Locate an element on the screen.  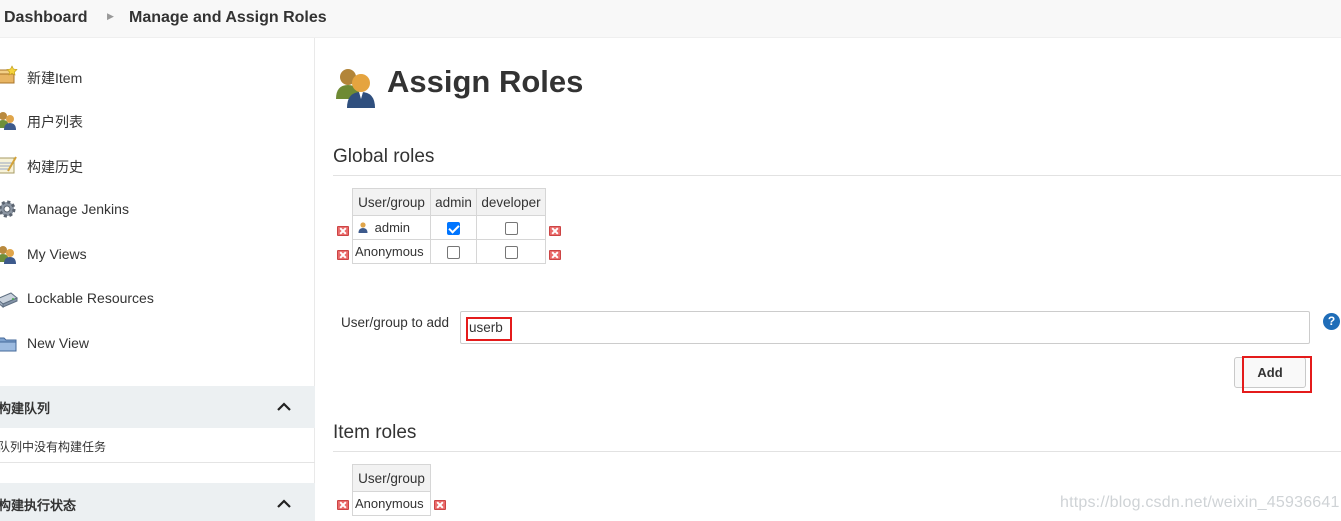
executors-header: 构建执行状态 is located at coordinates (157, 502).